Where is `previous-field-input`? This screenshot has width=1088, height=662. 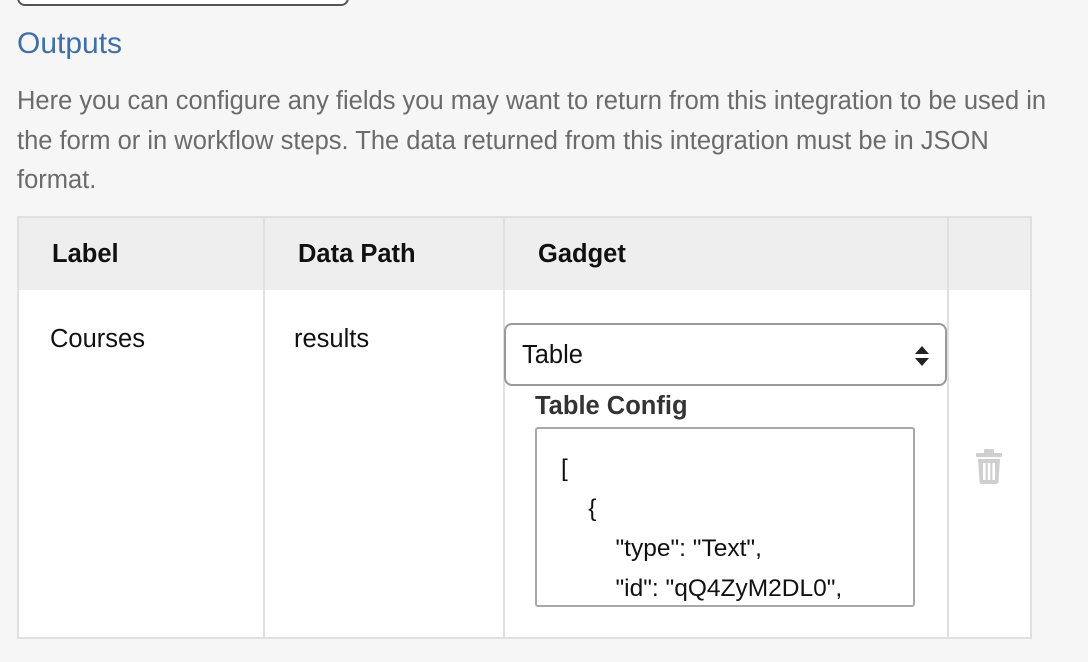 previous-field-input is located at coordinates (183, 3).